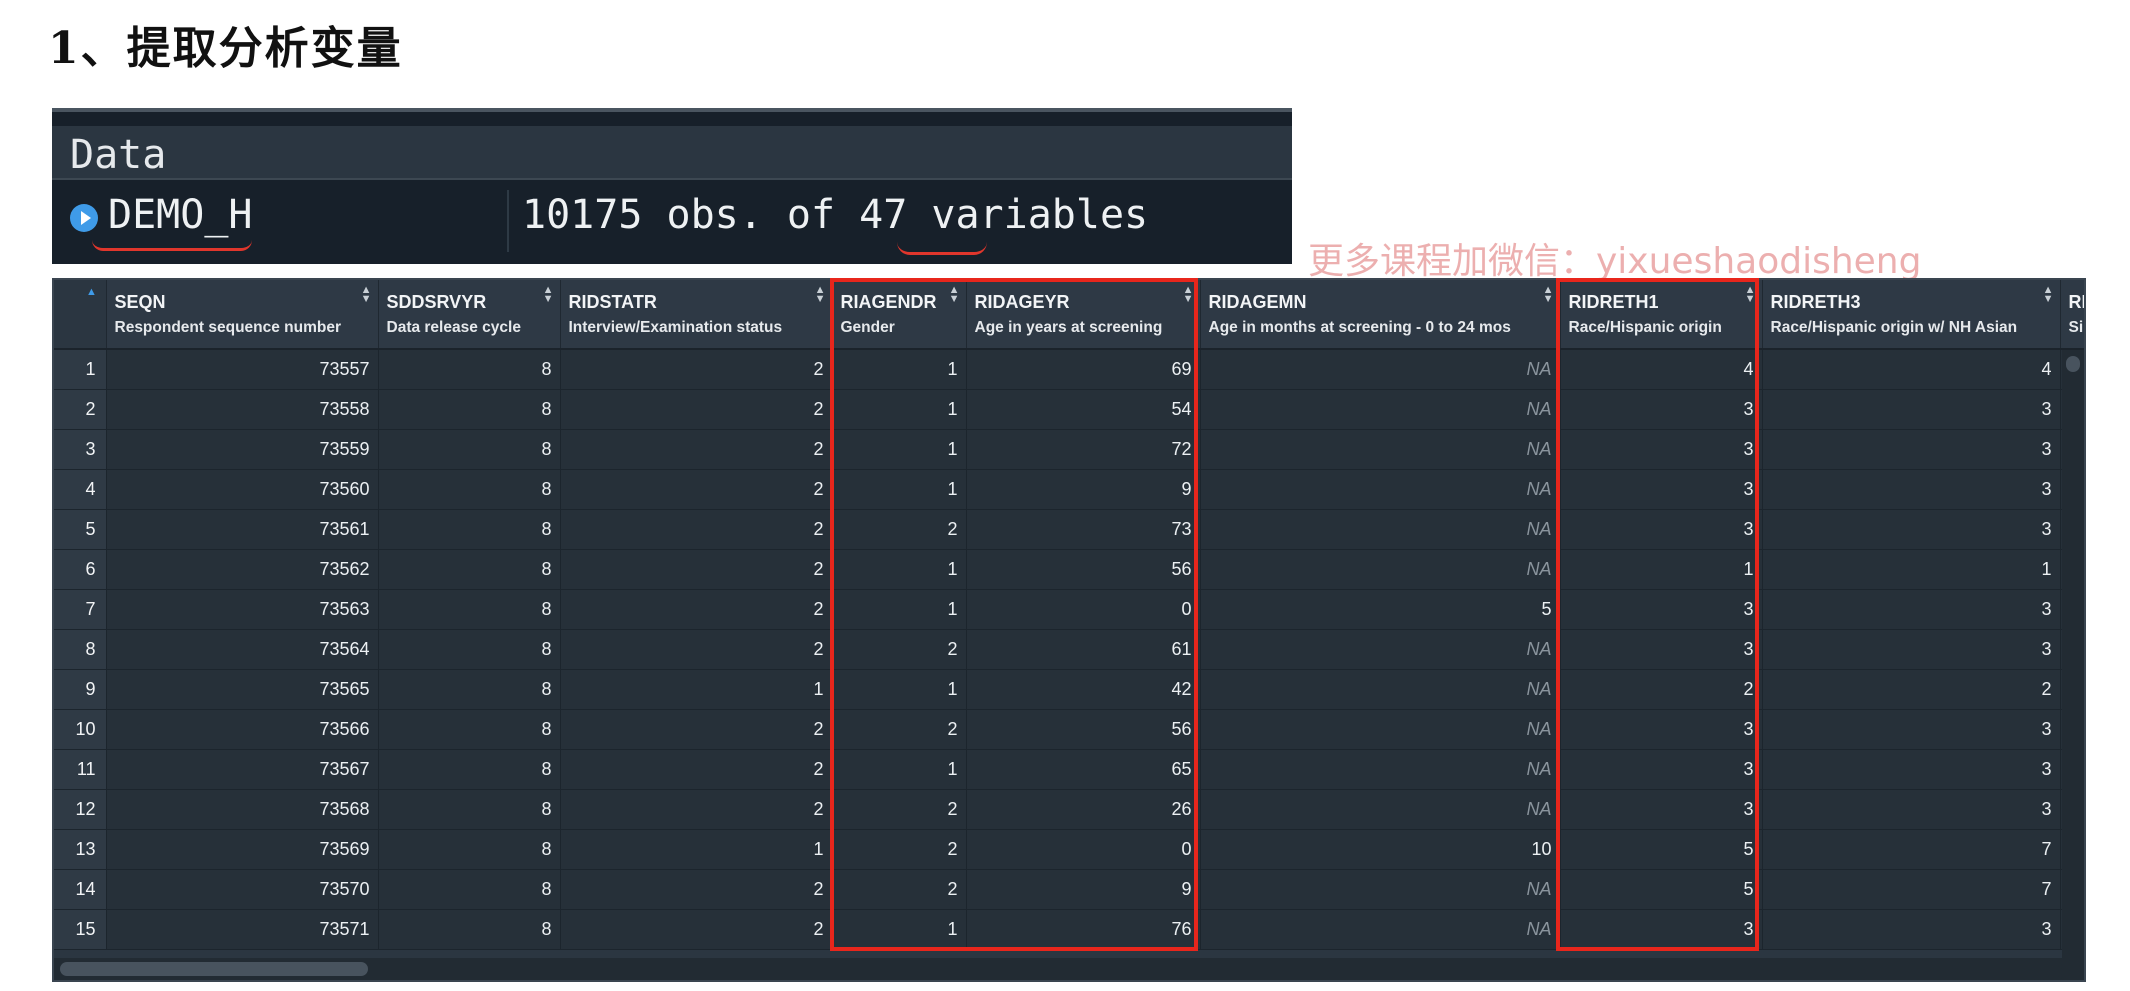 Image resolution: width=2130 pixels, height=991 pixels. What do you see at coordinates (80, 369) in the screenshot?
I see `row-number: 1` at bounding box center [80, 369].